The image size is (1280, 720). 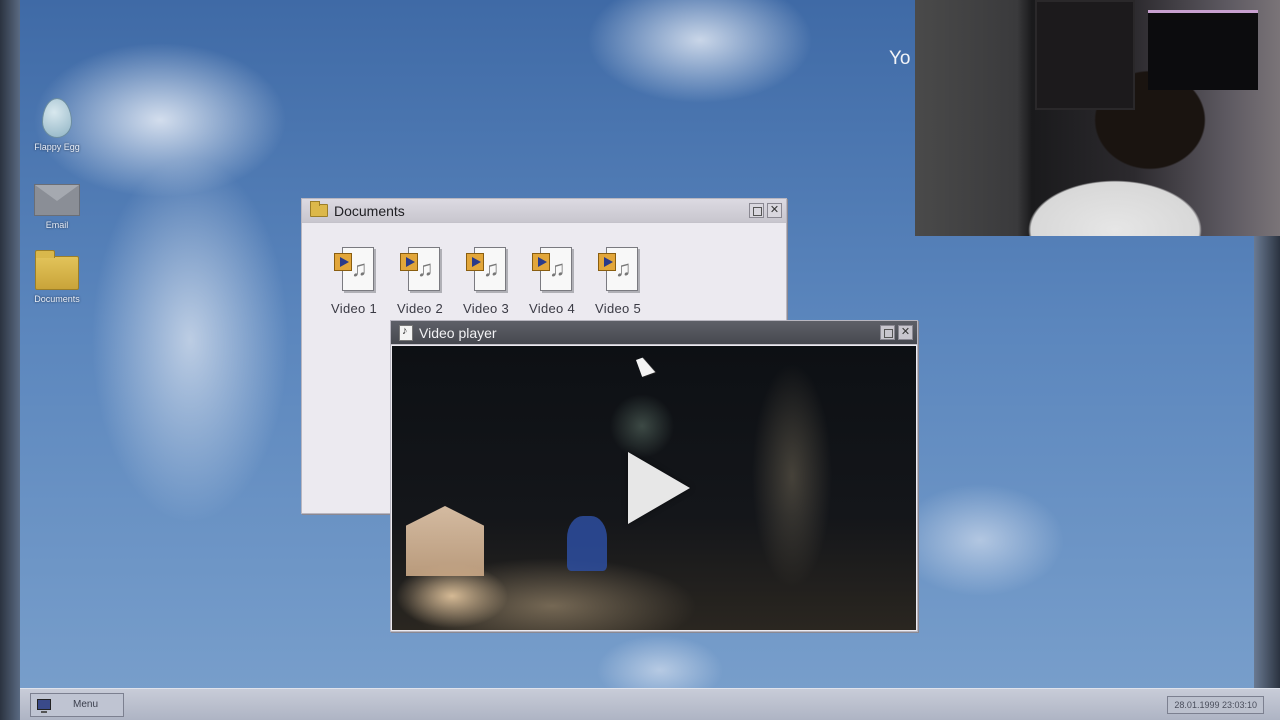 I want to click on envelope-icon, so click(x=57, y=200).